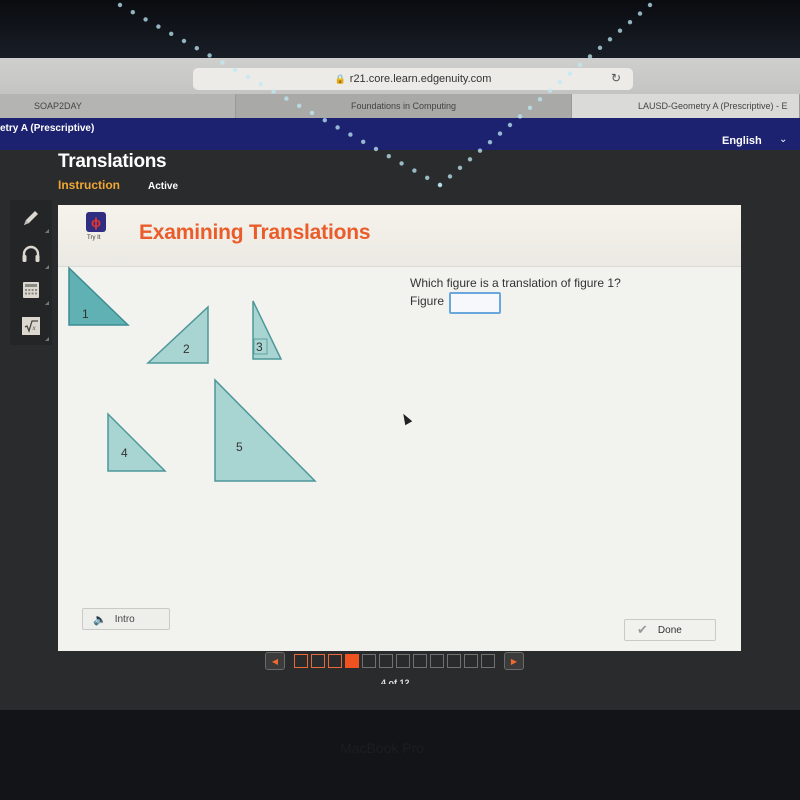  I want to click on lesson-status: Active, so click(163, 186).